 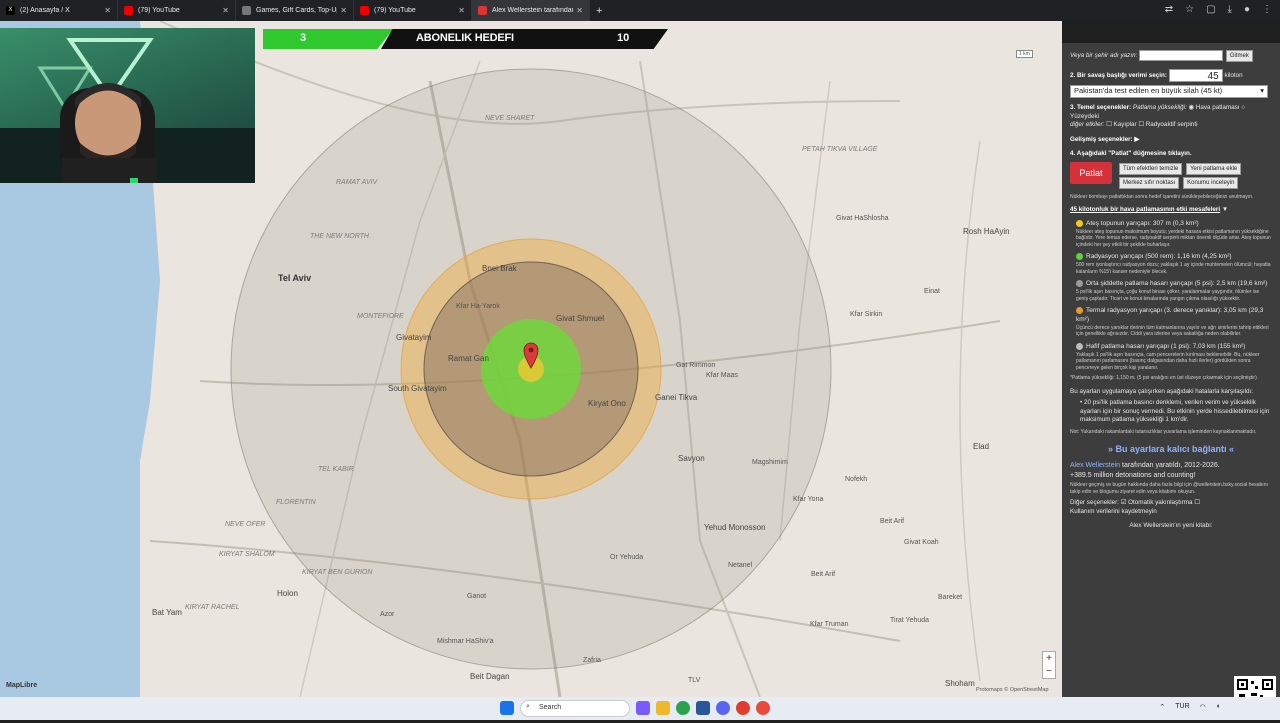 What do you see at coordinates (723, 708) in the screenshot?
I see `discord-icon` at bounding box center [723, 708].